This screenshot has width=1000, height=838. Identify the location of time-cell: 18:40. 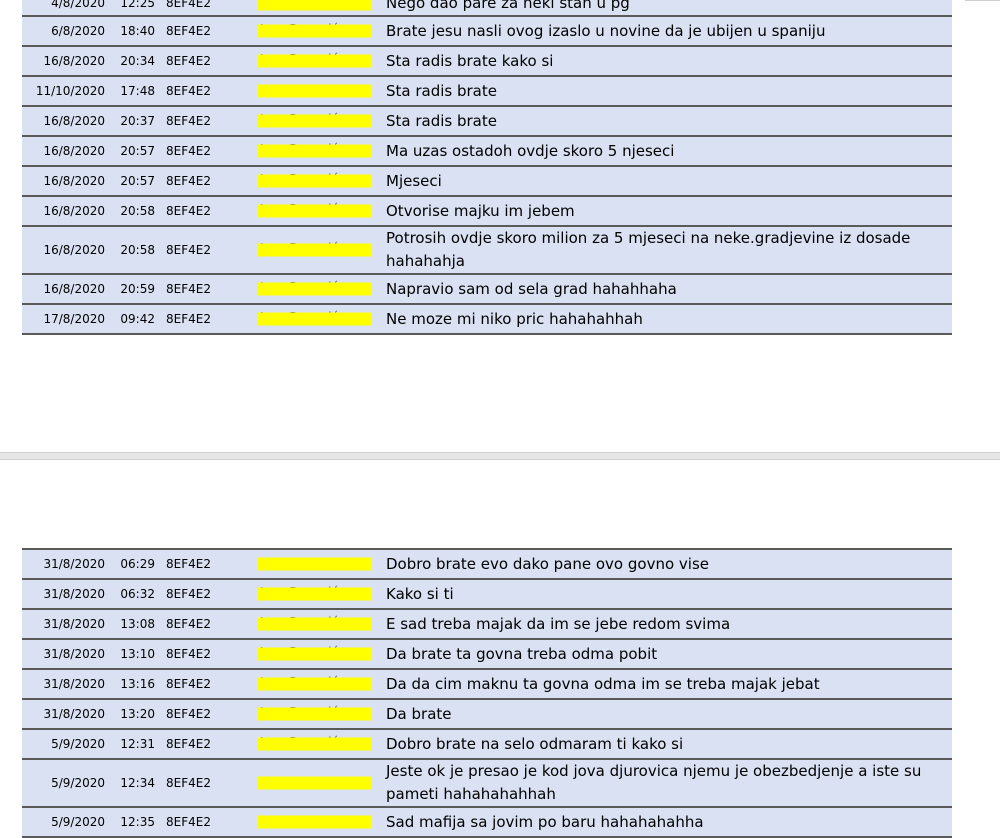
(133, 31).